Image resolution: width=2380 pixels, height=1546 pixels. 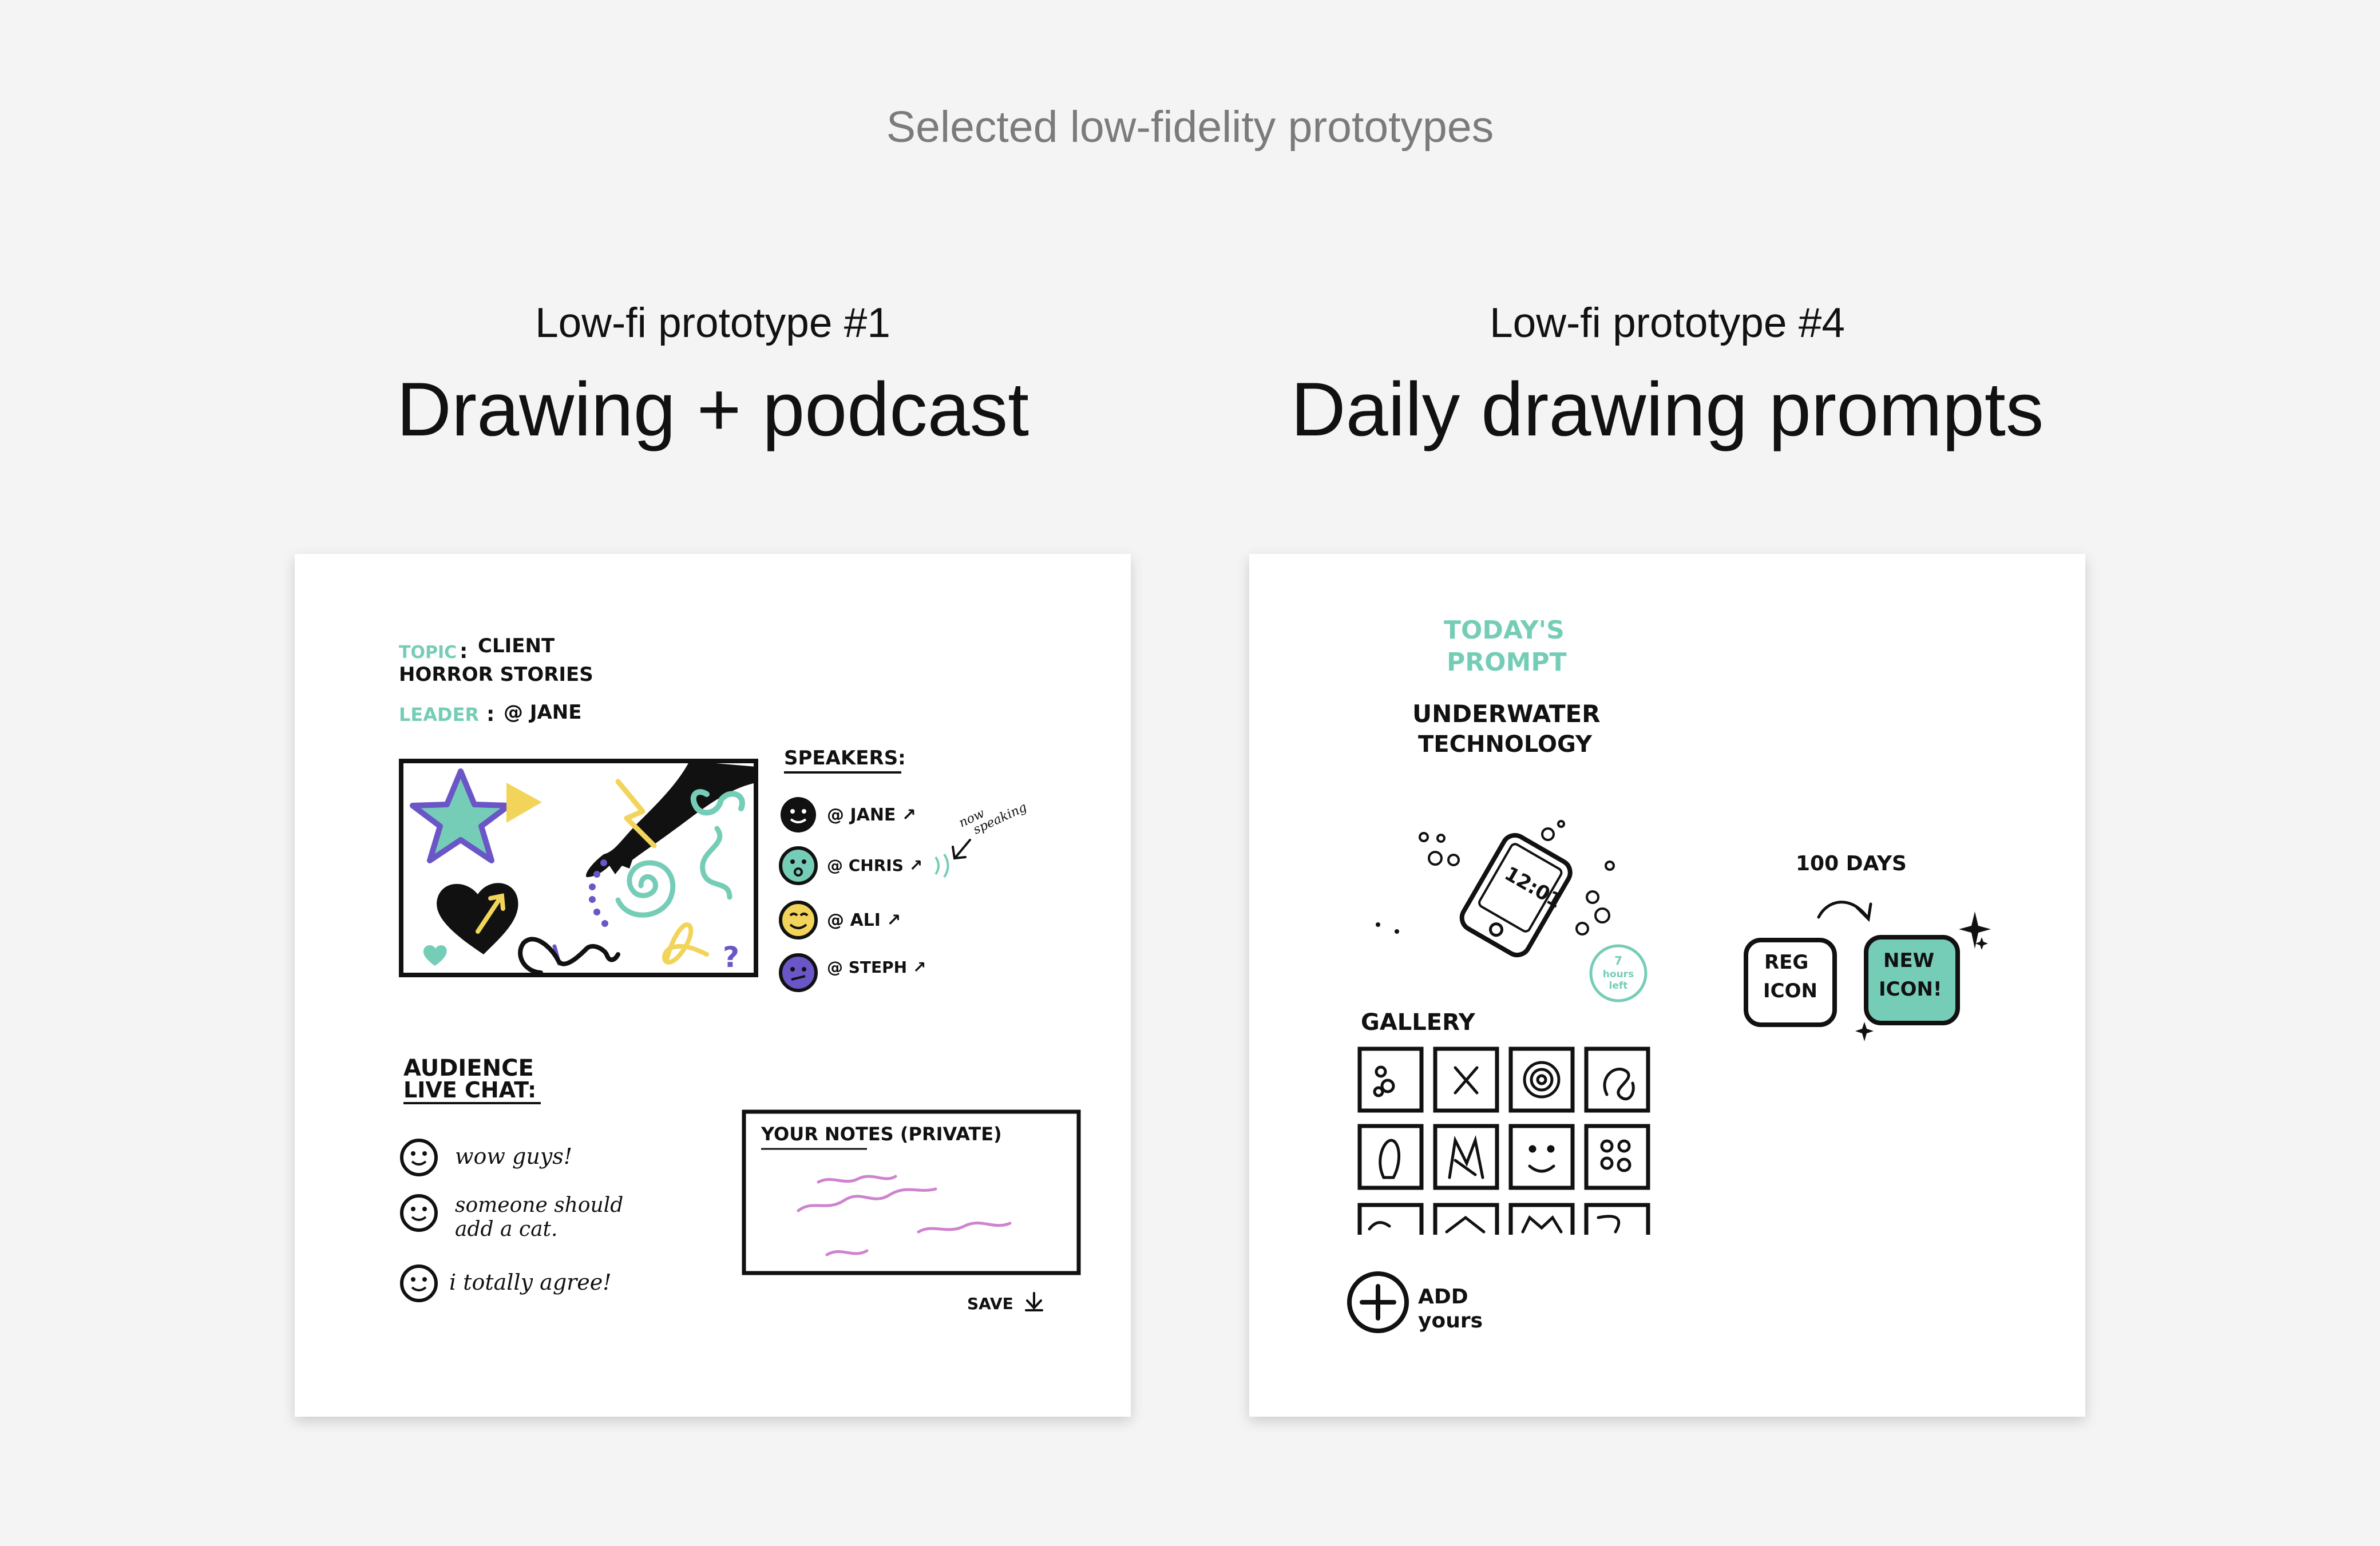 What do you see at coordinates (990, 1303) in the screenshot?
I see `svg-text: SAVE` at bounding box center [990, 1303].